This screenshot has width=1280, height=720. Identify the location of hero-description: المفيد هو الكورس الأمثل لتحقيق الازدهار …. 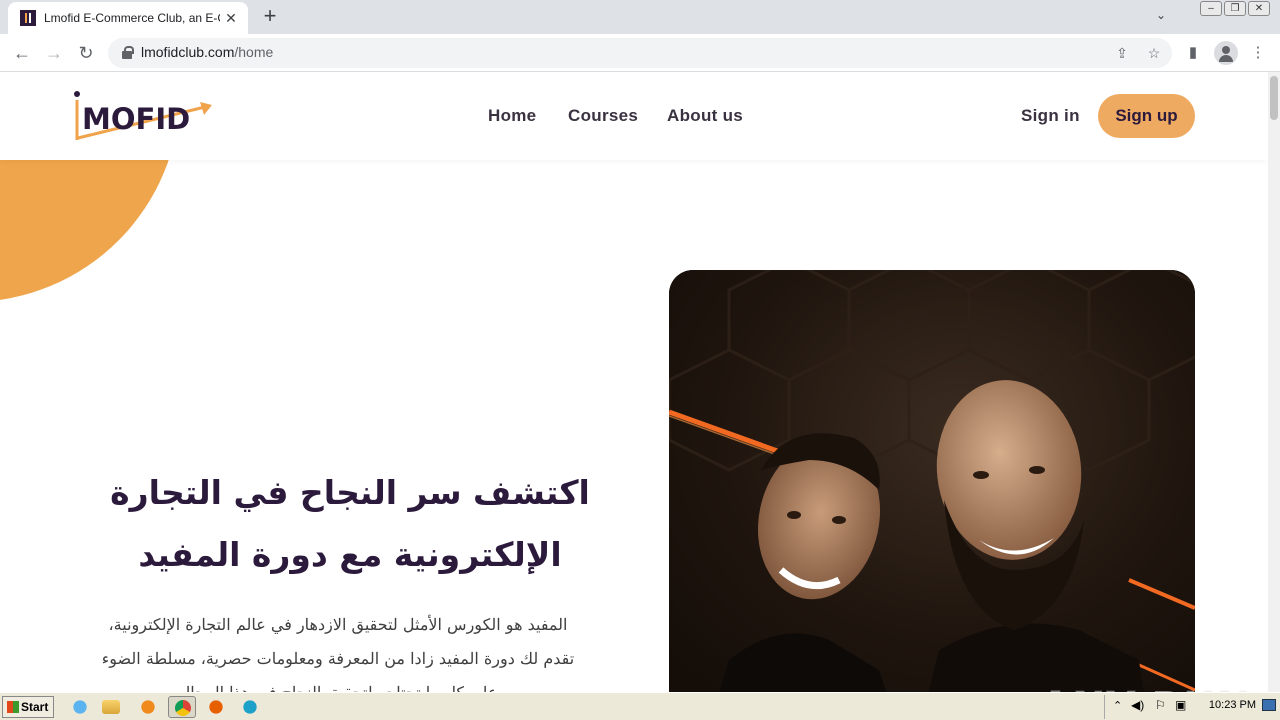
(338, 650).